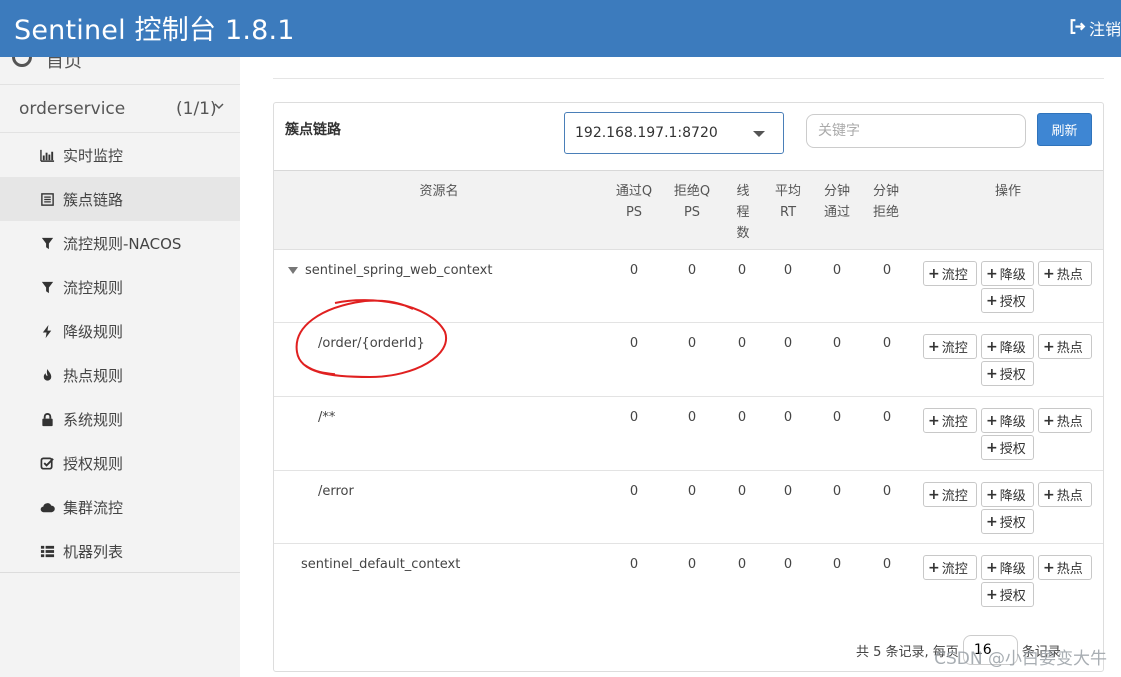 The width and height of the screenshot is (1121, 677). Describe the element at coordinates (885, 191) in the screenshot. I see `header-line: 分钟` at that location.